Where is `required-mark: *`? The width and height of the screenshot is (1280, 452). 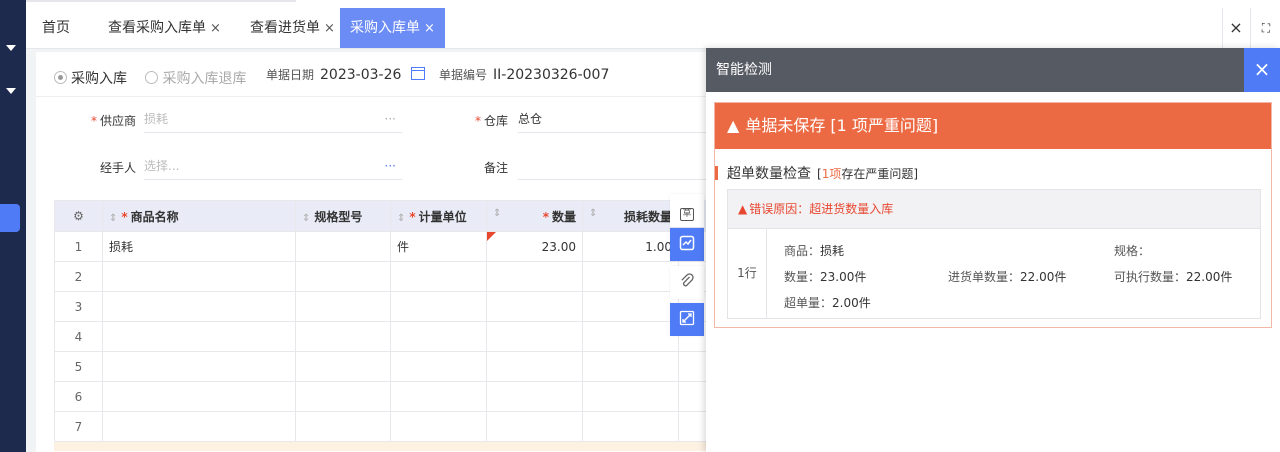 required-mark: * is located at coordinates (545, 216).